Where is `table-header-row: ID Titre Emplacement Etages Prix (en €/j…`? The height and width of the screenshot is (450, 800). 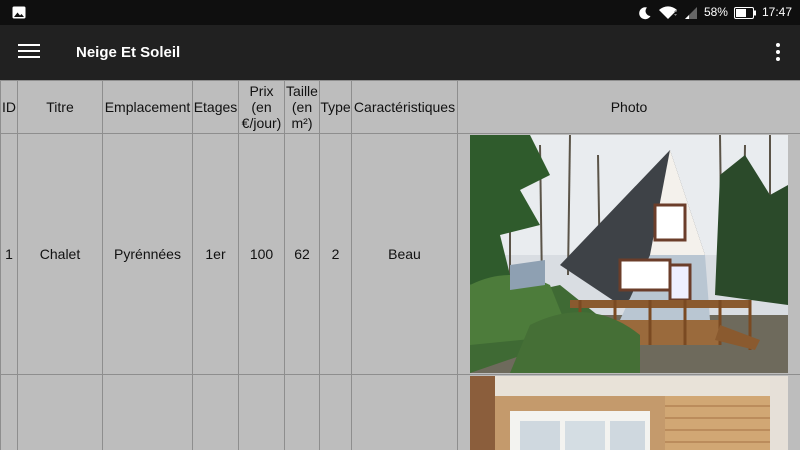
table-header-row: ID Titre Emplacement Etages Prix (en €/j… is located at coordinates (400, 107).